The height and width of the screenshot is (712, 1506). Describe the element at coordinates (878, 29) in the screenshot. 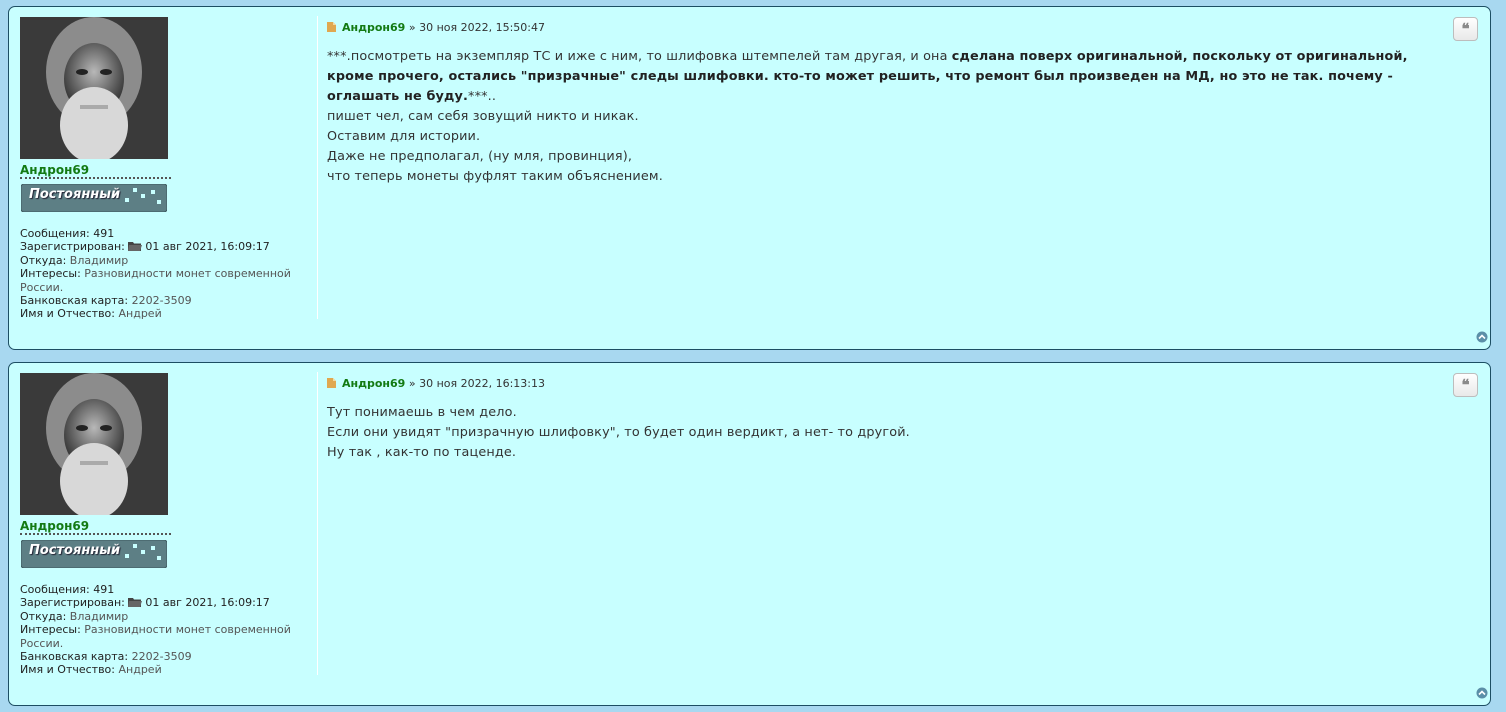

I see `post-author-line: Андрон69 » 30 ноя 2022, 15:50:47` at that location.